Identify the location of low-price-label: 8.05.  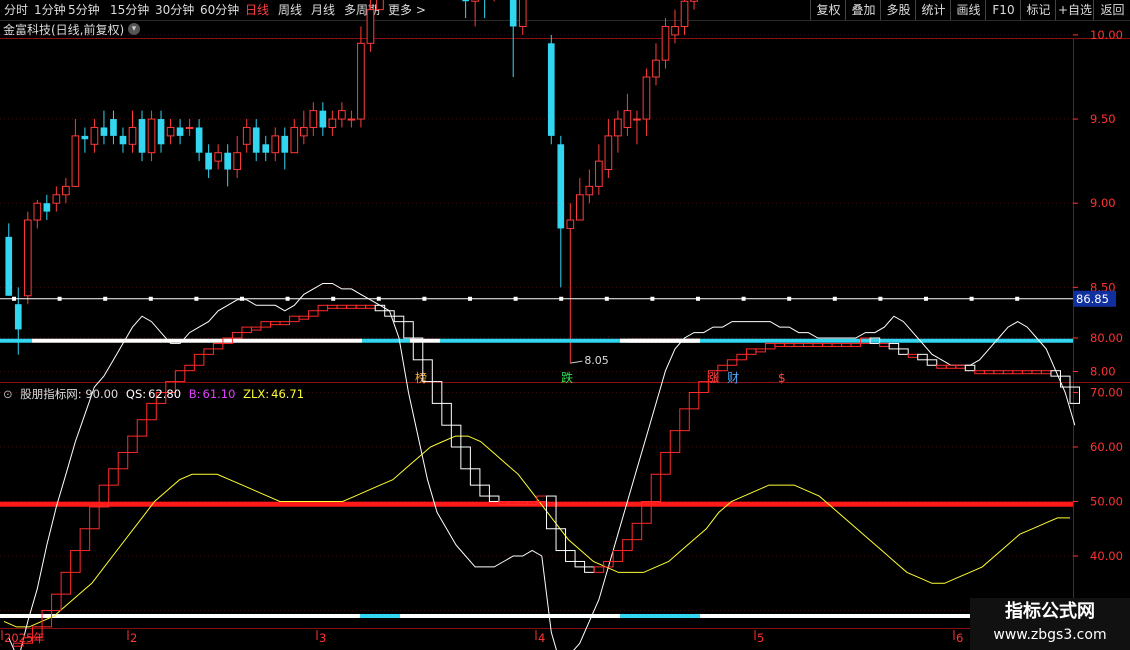
(596, 360).